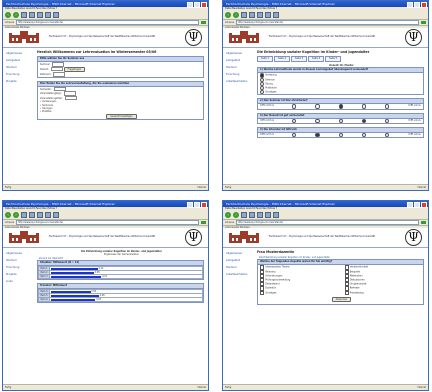 The image size is (432, 392). I want to click on period-field, so click(59, 74).